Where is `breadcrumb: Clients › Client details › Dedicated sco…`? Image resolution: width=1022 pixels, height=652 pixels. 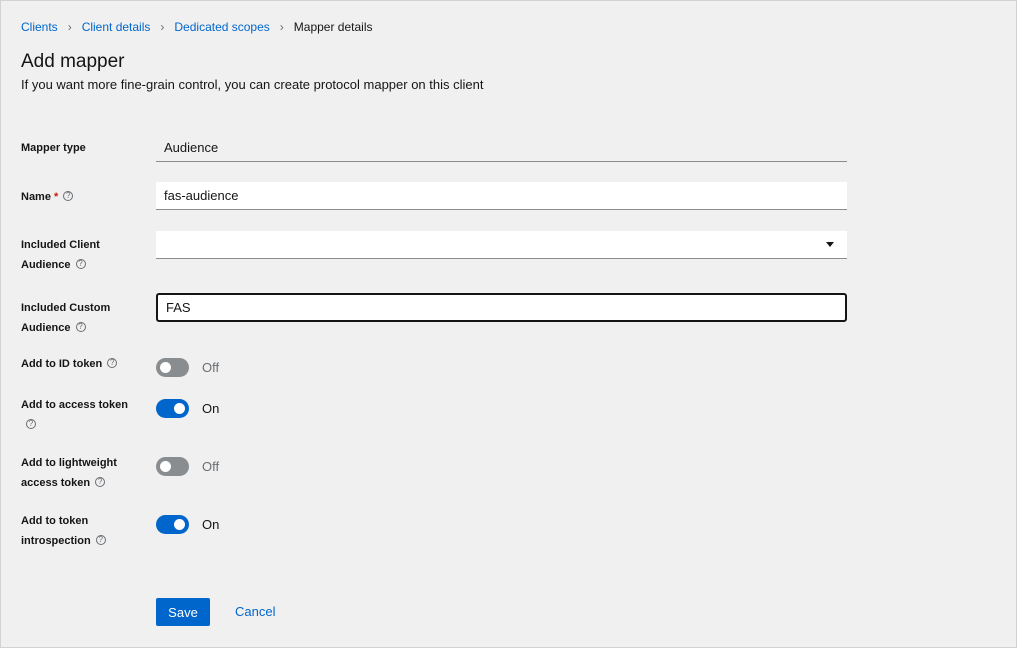 breadcrumb: Clients › Client details › Dedicated sco… is located at coordinates (197, 27).